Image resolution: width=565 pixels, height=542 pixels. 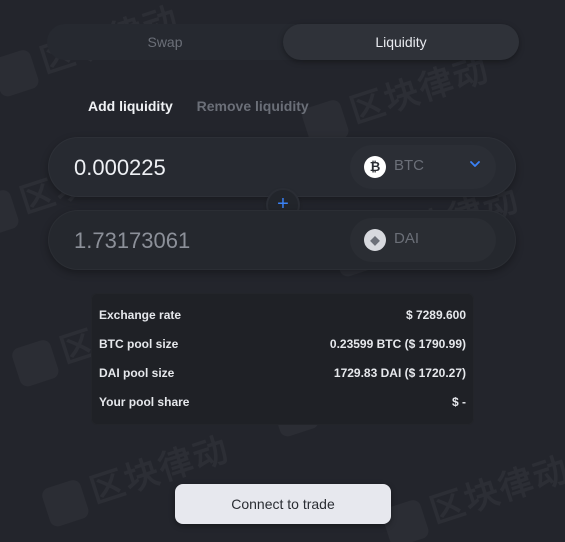 What do you see at coordinates (397, 344) in the screenshot?
I see `info-value: 0.23599 BTC ($ 1790.99)` at bounding box center [397, 344].